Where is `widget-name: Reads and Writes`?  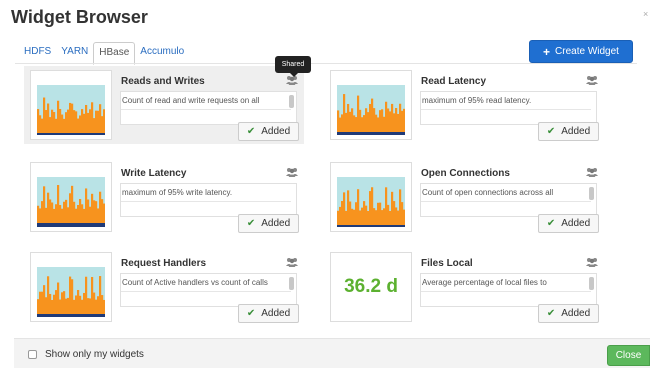 widget-name: Reads and Writes is located at coordinates (163, 81).